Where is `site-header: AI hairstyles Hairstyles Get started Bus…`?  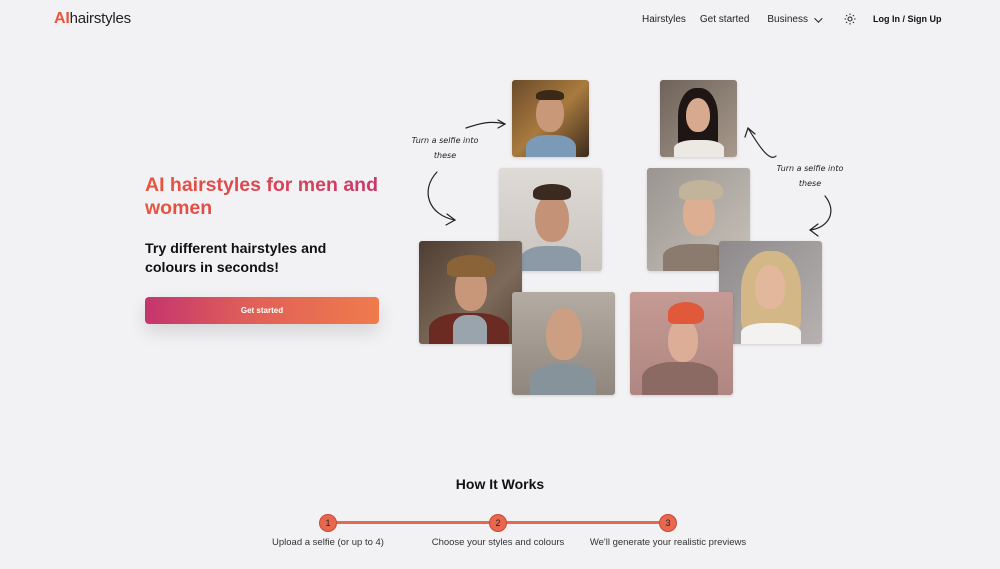 site-header: AI hairstyles Hairstyles Get started Bus… is located at coordinates (500, 20).